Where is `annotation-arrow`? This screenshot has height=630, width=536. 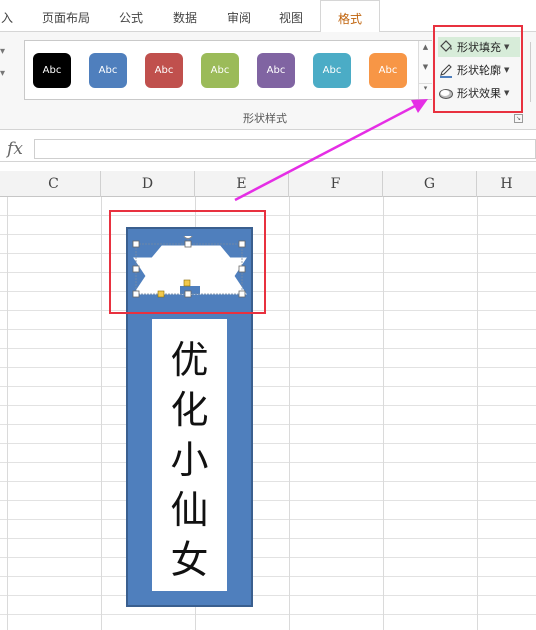
annotation-arrow is located at coordinates (331, 150).